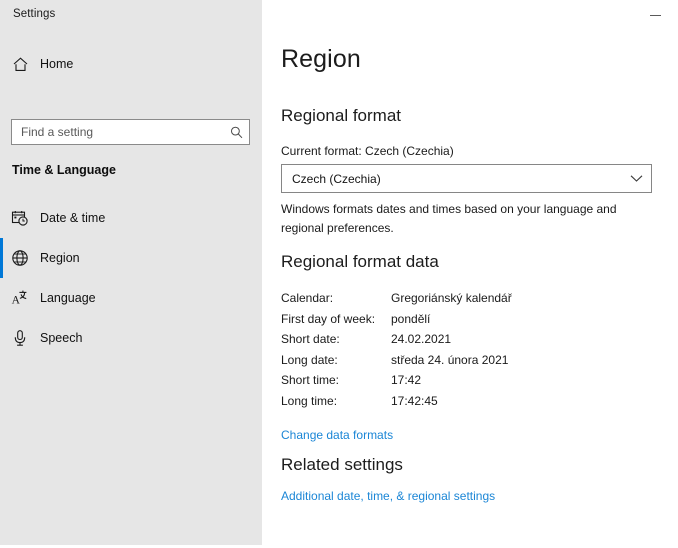 This screenshot has width=678, height=548. I want to click on minimize-button, so click(655, 15).